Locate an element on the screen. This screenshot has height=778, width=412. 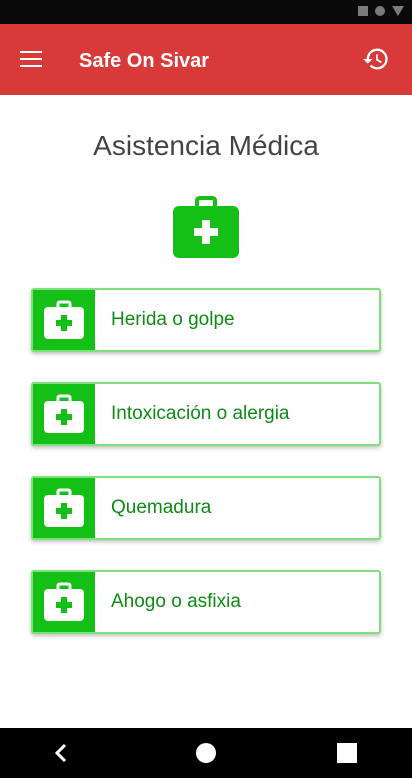
option-herida-o-golpe: Herida o golpe is located at coordinates (206, 320).